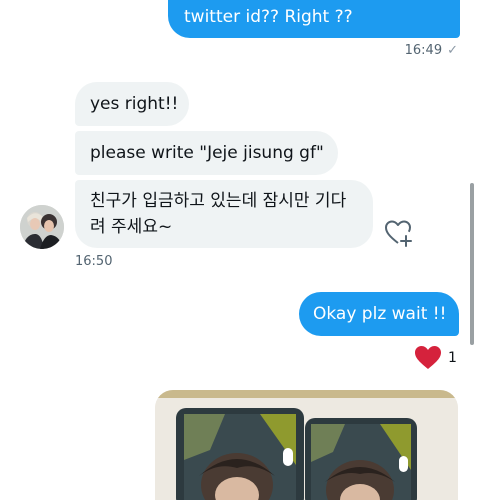 The height and width of the screenshot is (500, 480). I want to click on avatar, so click(42, 227).